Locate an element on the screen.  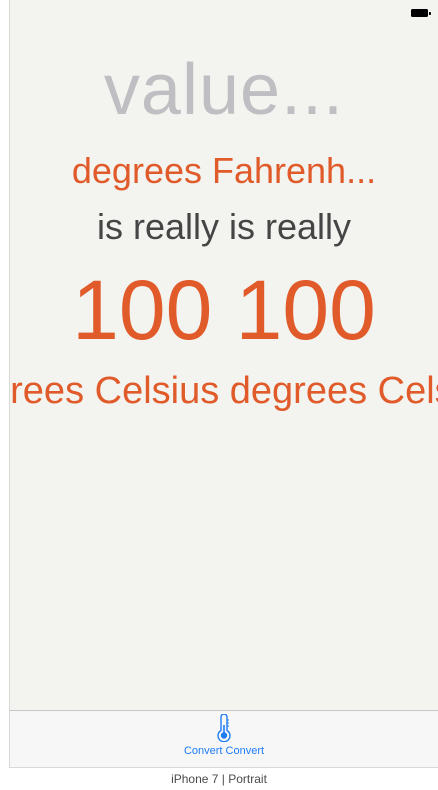
tab-convert: Convert Convert is located at coordinates (224, 739).